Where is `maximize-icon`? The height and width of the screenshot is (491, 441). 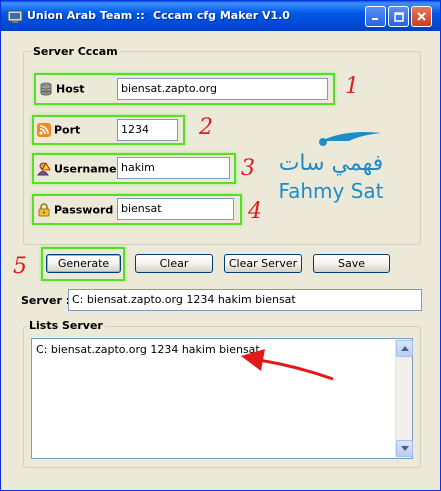
maximize-icon is located at coordinates (398, 16).